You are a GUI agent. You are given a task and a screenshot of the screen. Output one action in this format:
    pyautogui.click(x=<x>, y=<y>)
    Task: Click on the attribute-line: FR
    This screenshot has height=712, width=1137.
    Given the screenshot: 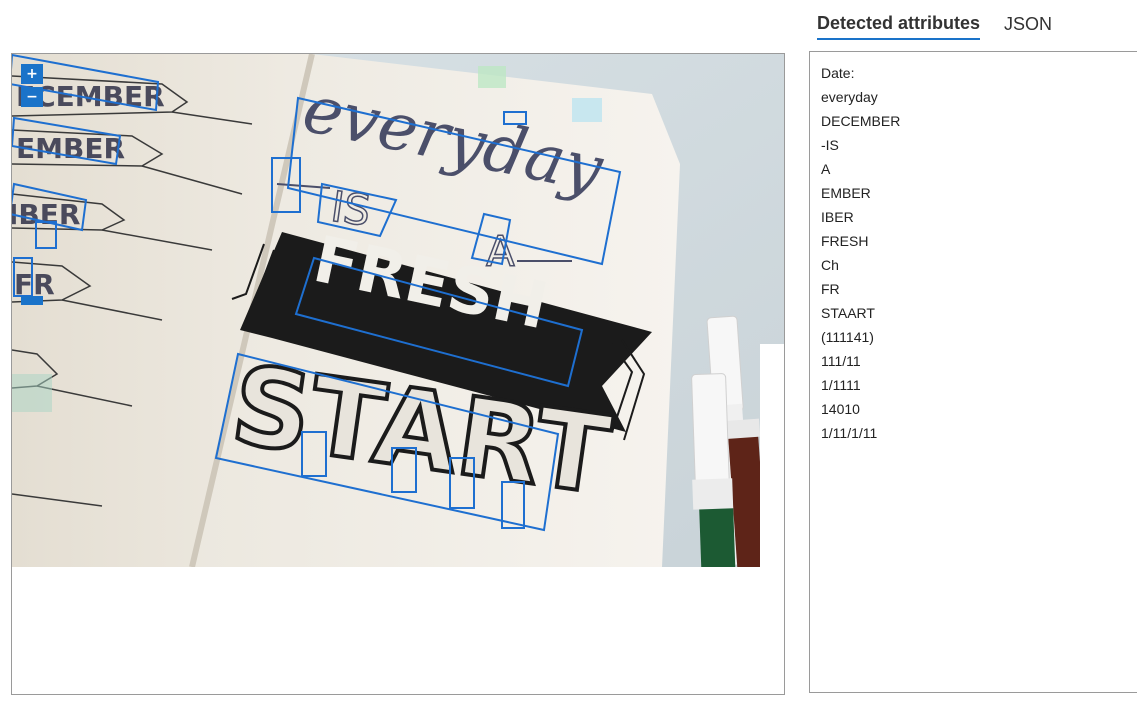 What is the action you would take?
    pyautogui.click(x=830, y=289)
    